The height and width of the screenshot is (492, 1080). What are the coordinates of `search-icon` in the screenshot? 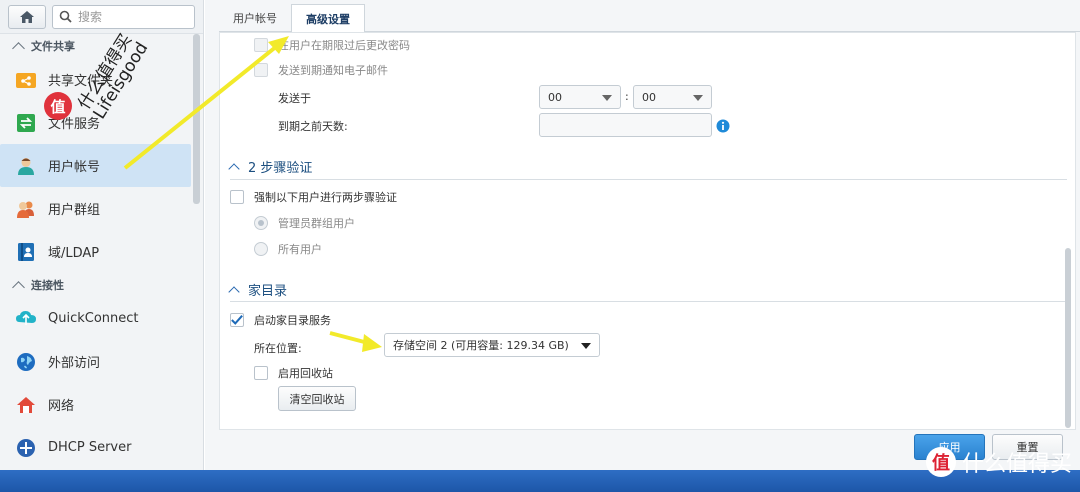 It's located at (65, 16).